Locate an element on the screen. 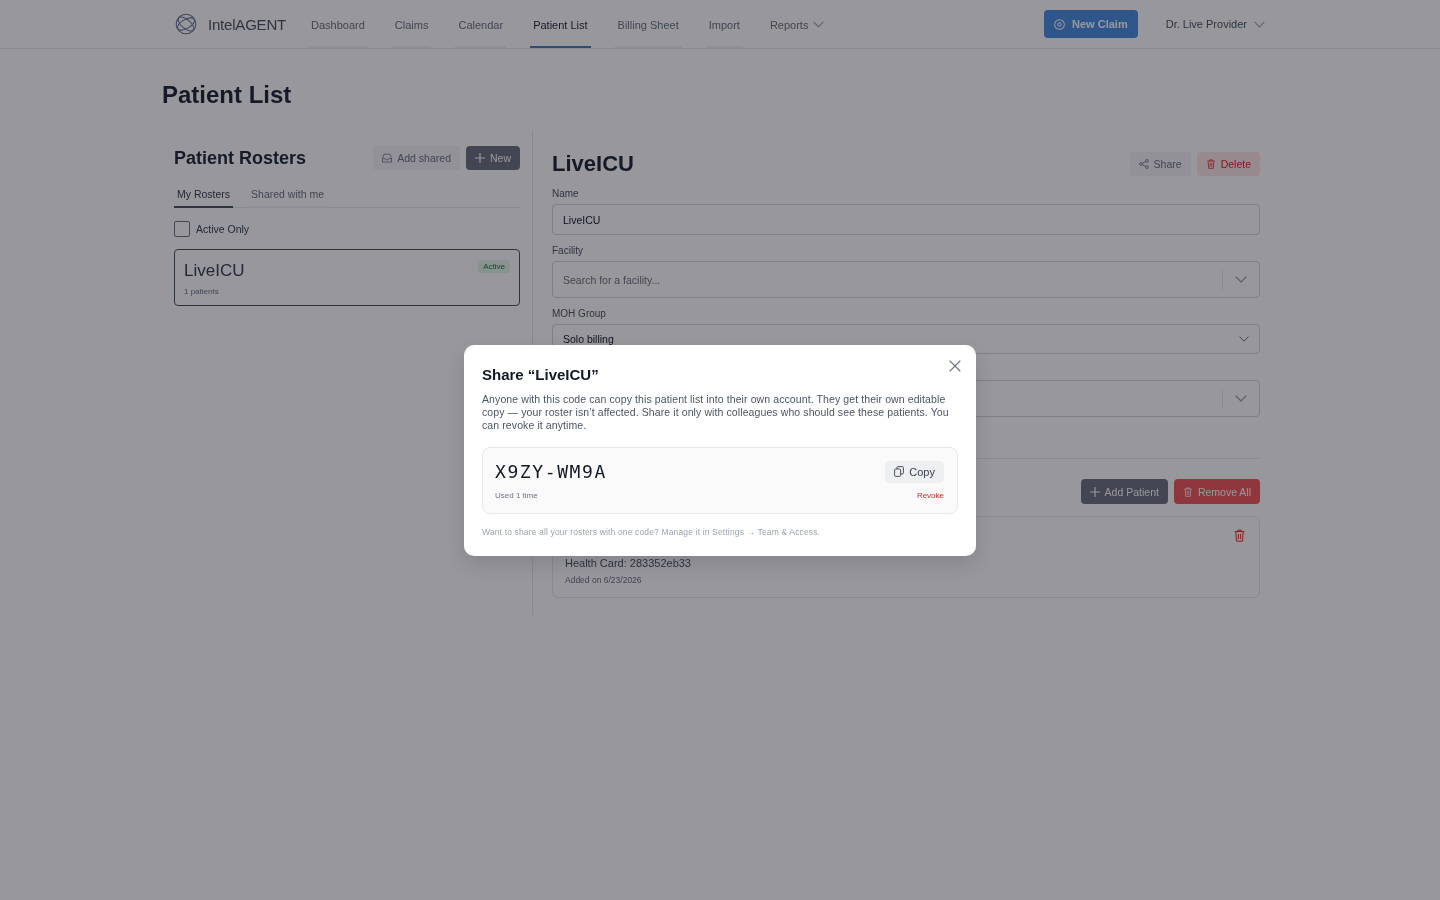 This screenshot has width=1440, height=900. dialog-description: Anyone with this code can copy this patient list into their own account. They get their own editable copy — your roster isn’t affected. Share it only with colleagues who should see these patients. You can revoke it anytime. is located at coordinates (716, 412).